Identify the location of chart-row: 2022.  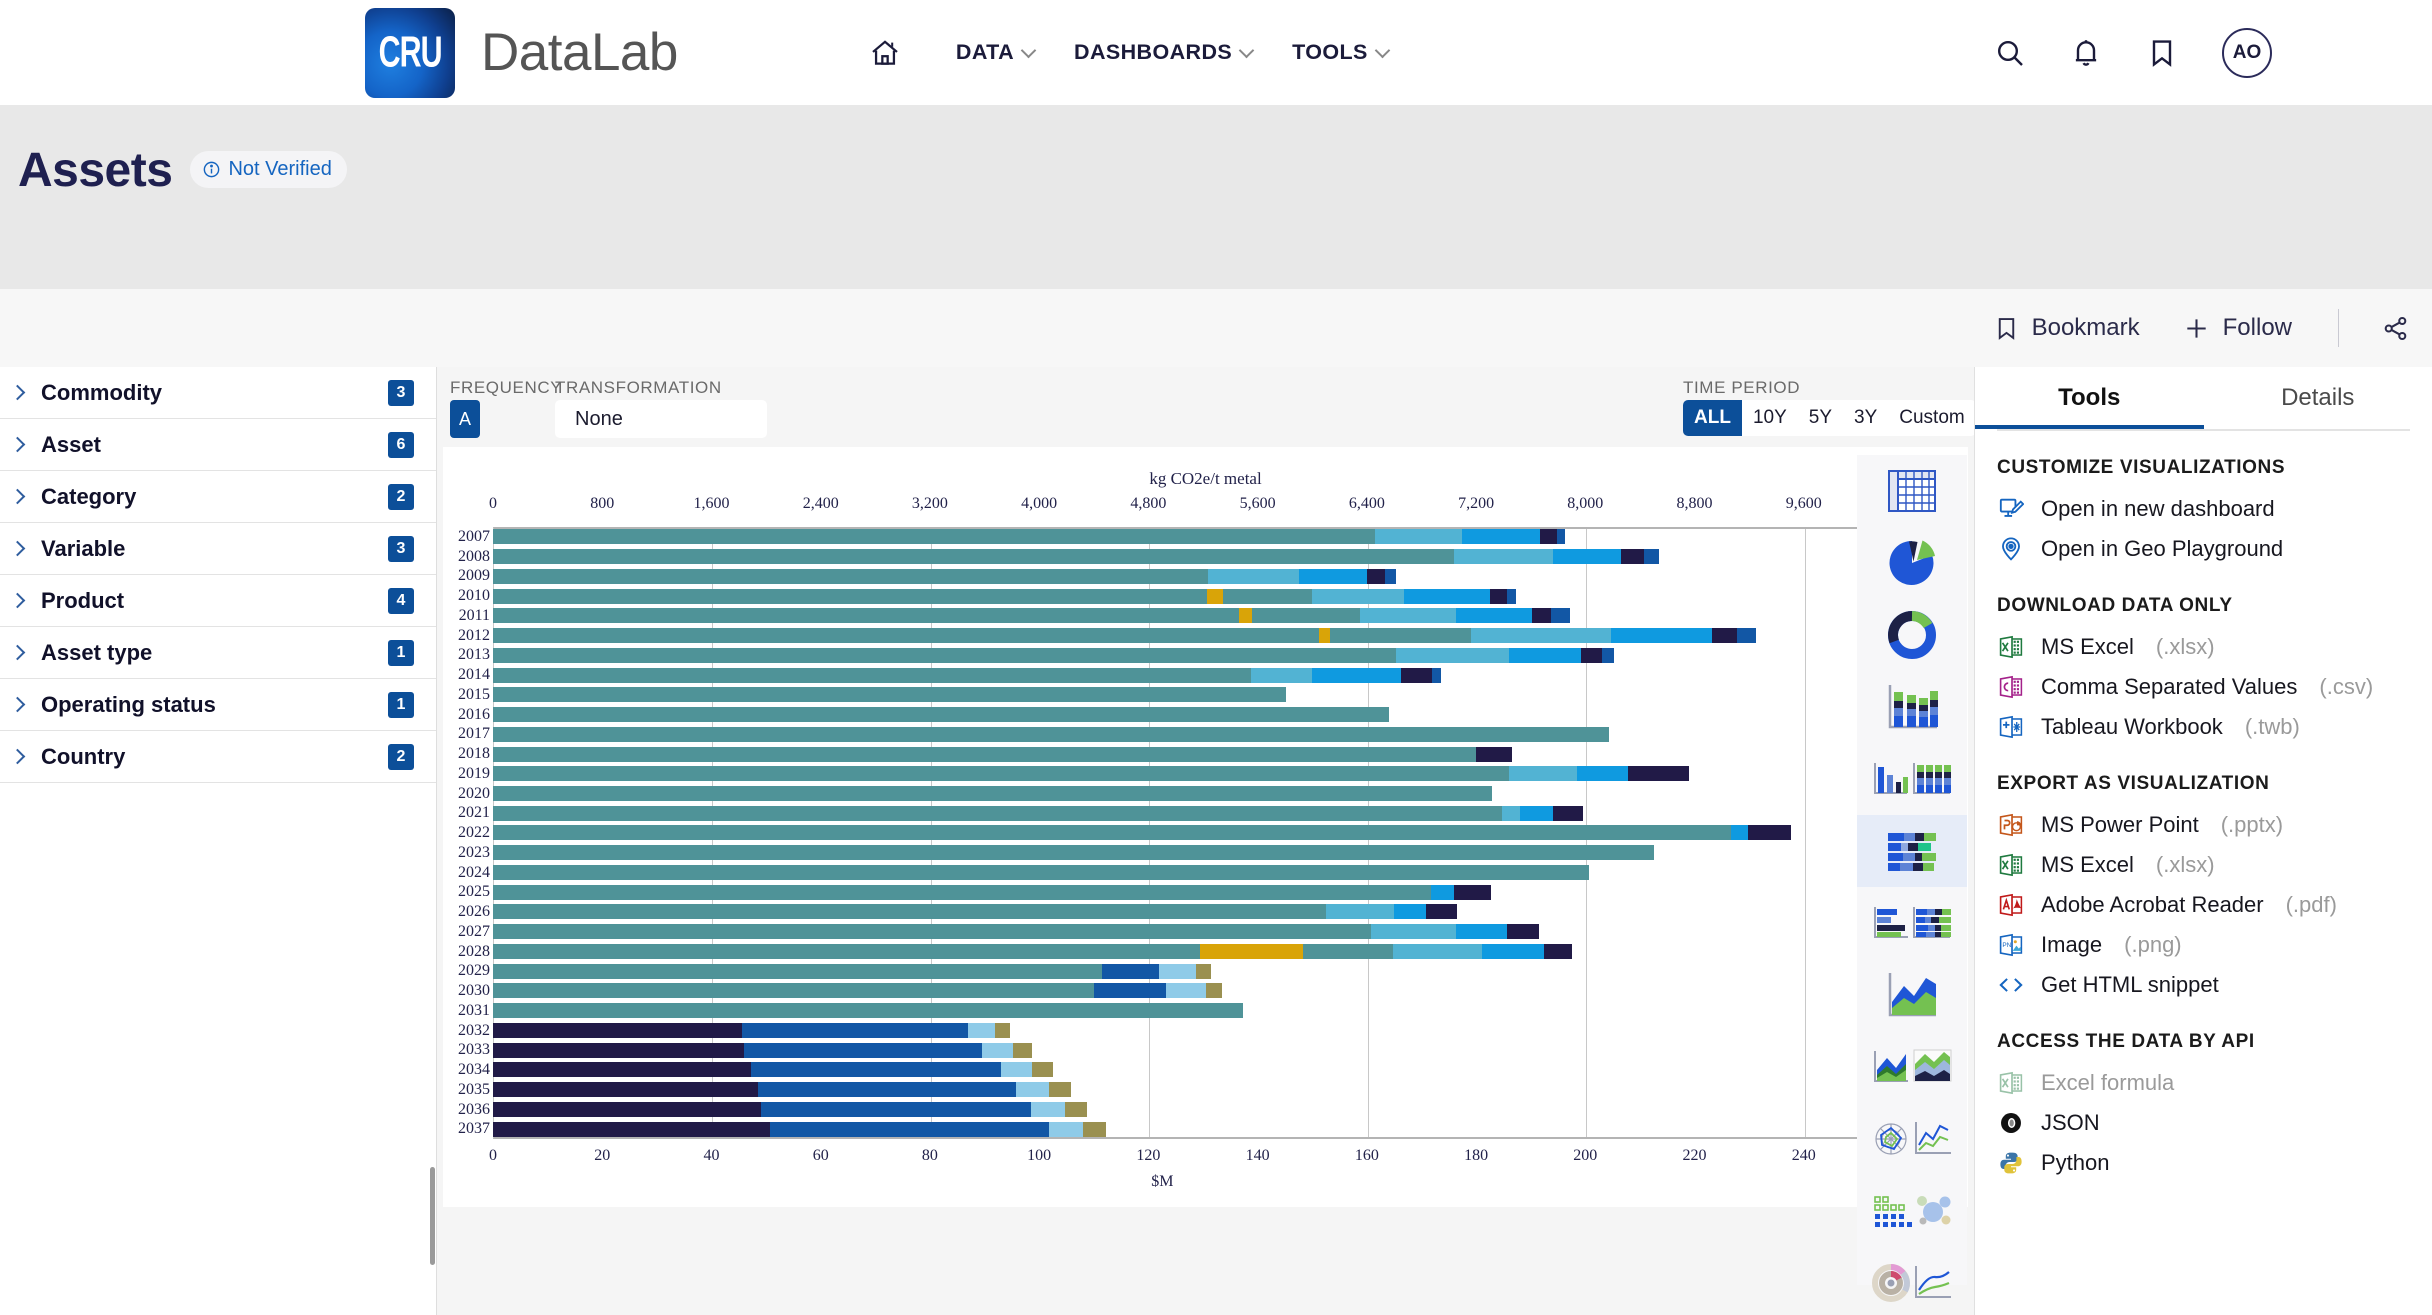
(1205, 833).